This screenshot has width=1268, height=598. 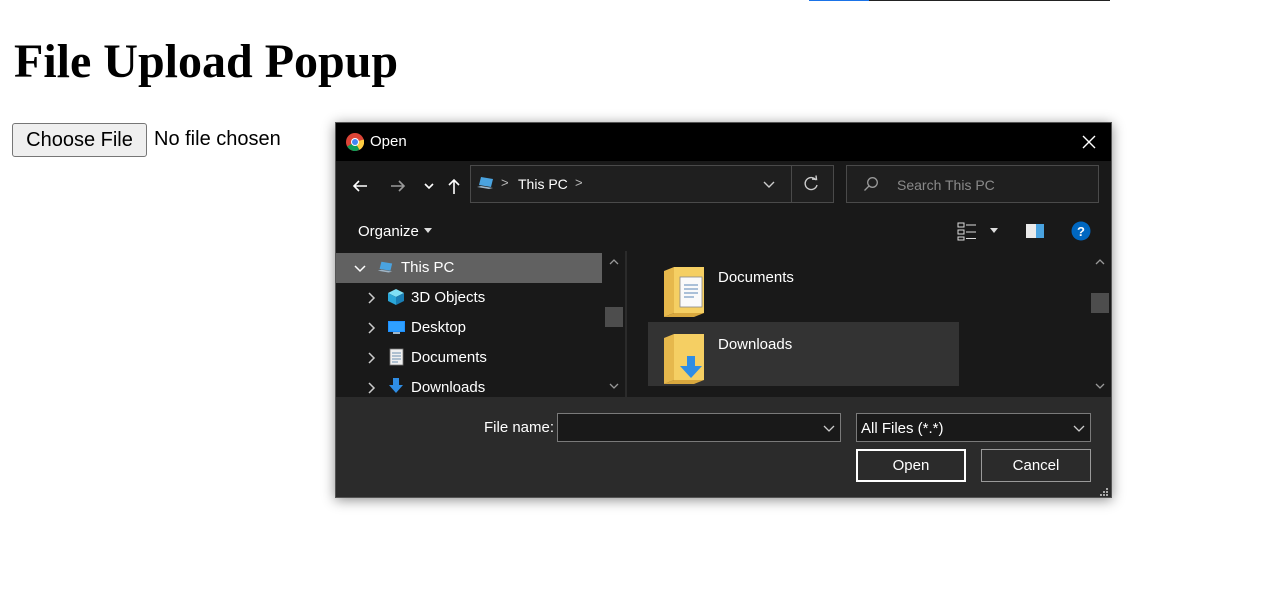 I want to click on filter-dropdown-chevron-icon, so click(x=1079, y=428).